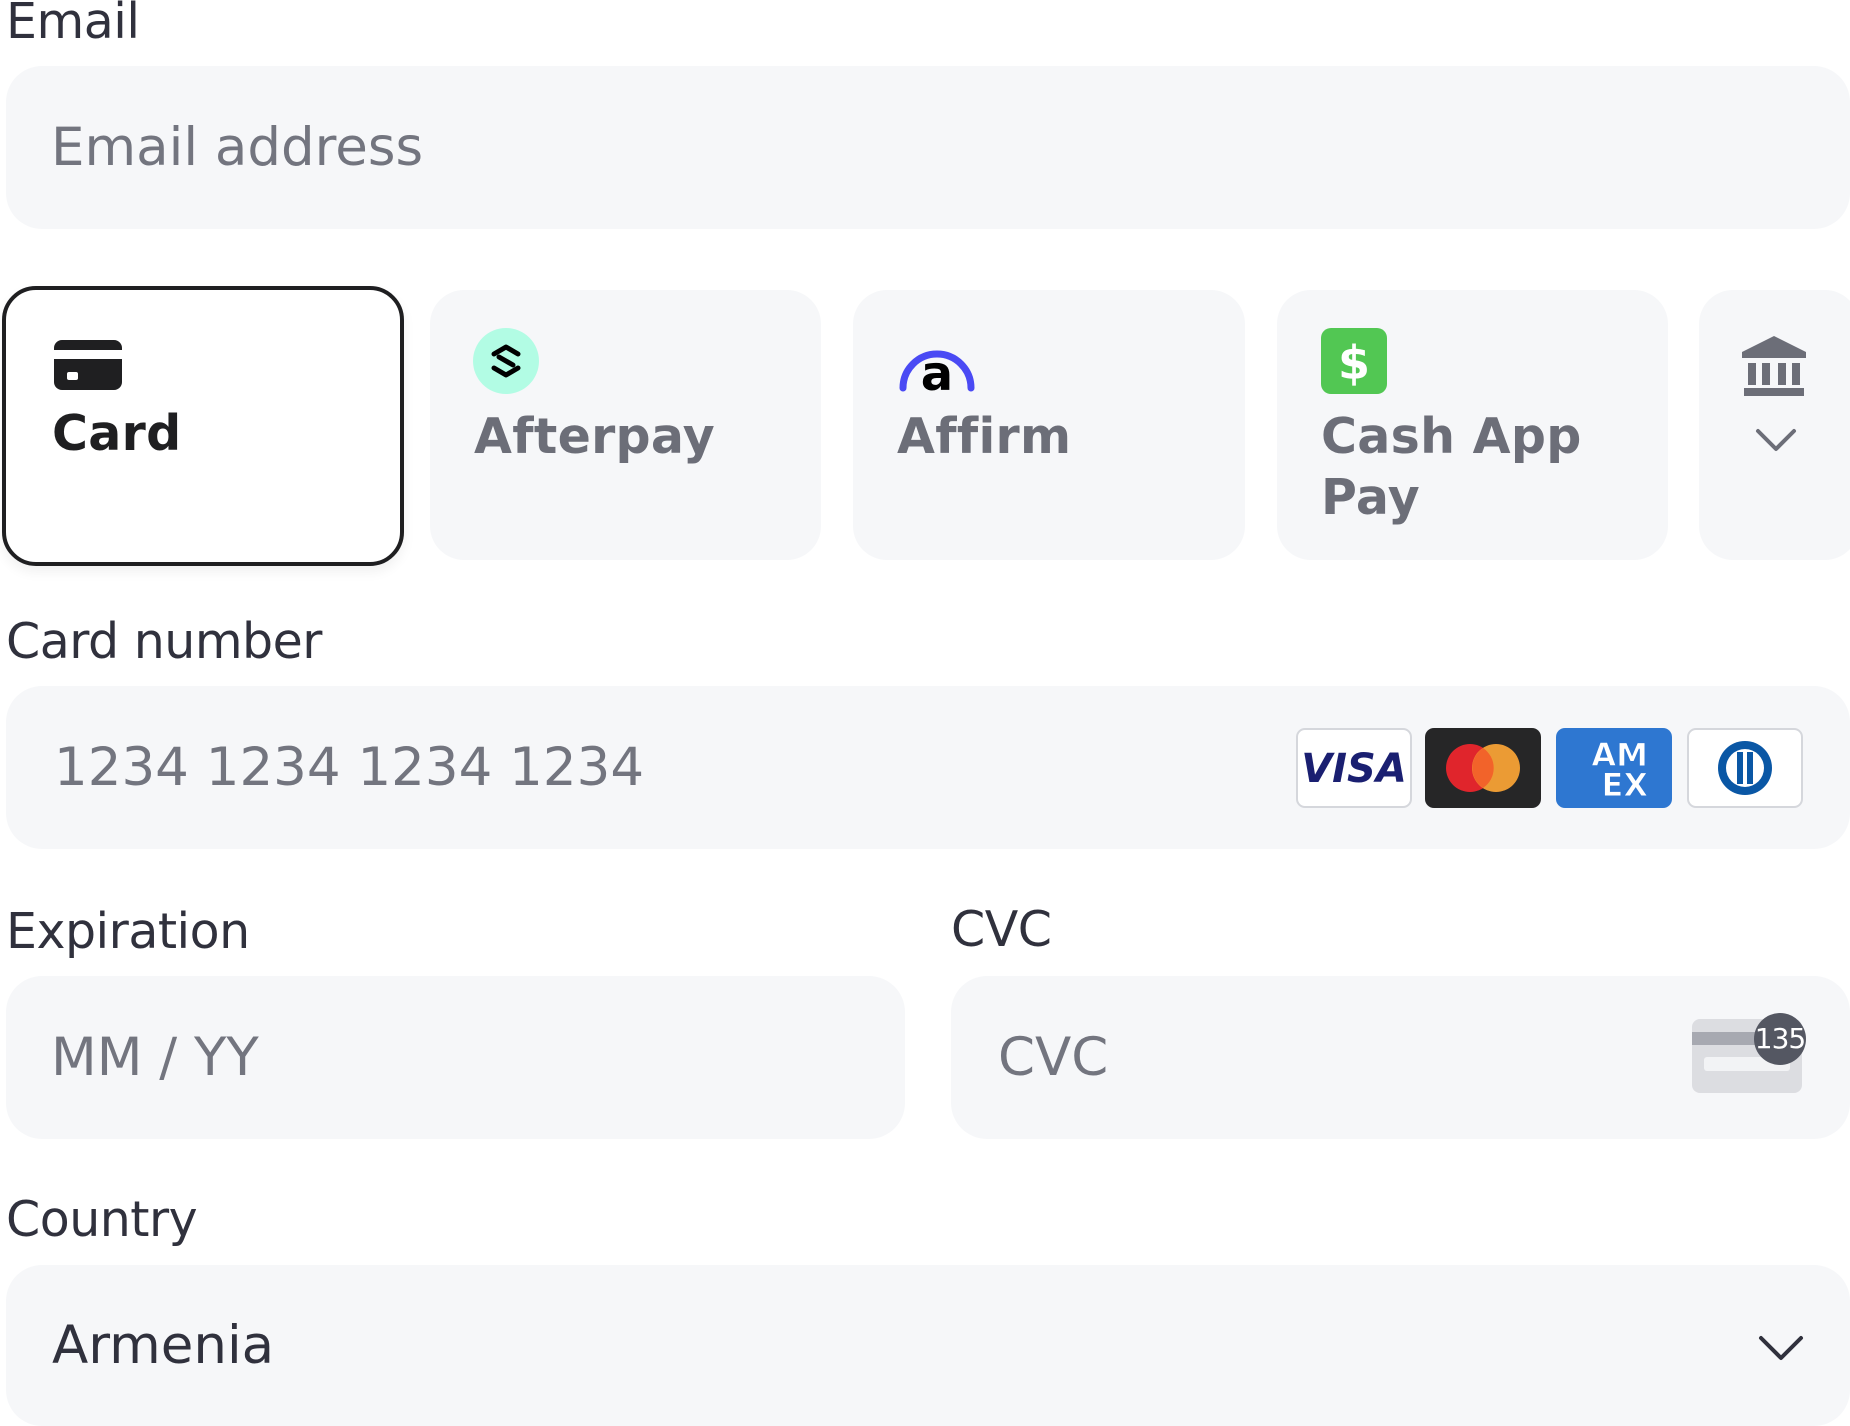 The width and height of the screenshot is (1850, 1426). Describe the element at coordinates (73, 25) in the screenshot. I see `email-label: Email` at that location.